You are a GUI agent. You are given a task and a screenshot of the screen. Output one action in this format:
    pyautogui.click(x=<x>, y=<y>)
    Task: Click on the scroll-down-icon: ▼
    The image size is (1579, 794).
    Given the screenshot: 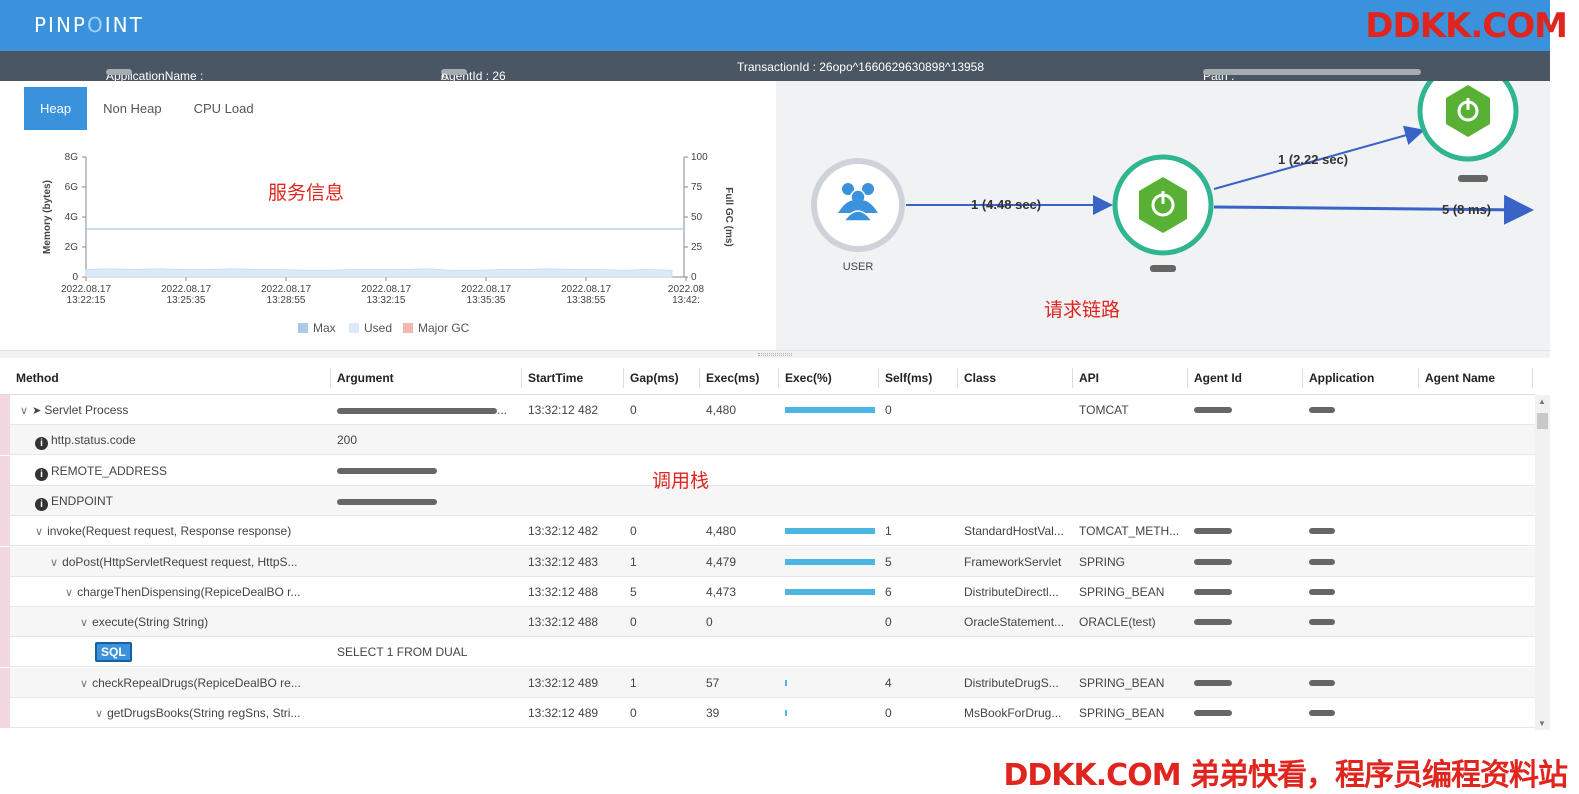 What is the action you would take?
    pyautogui.click(x=1542, y=723)
    